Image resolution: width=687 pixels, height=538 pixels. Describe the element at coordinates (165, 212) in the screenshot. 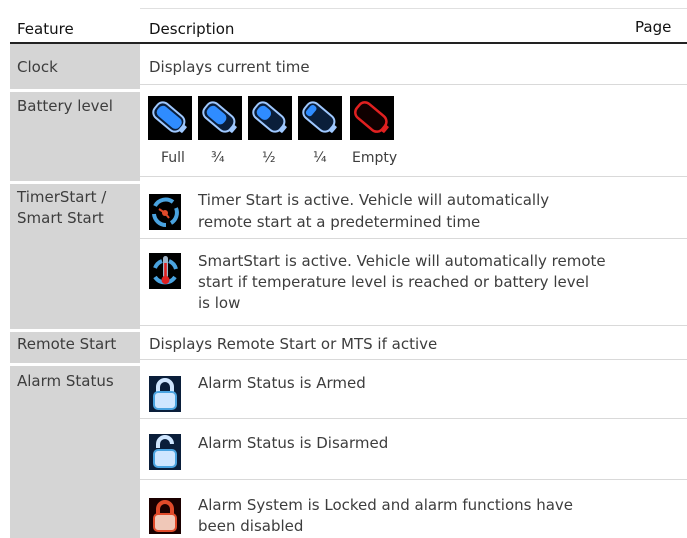

I see `timer-start-icon` at that location.